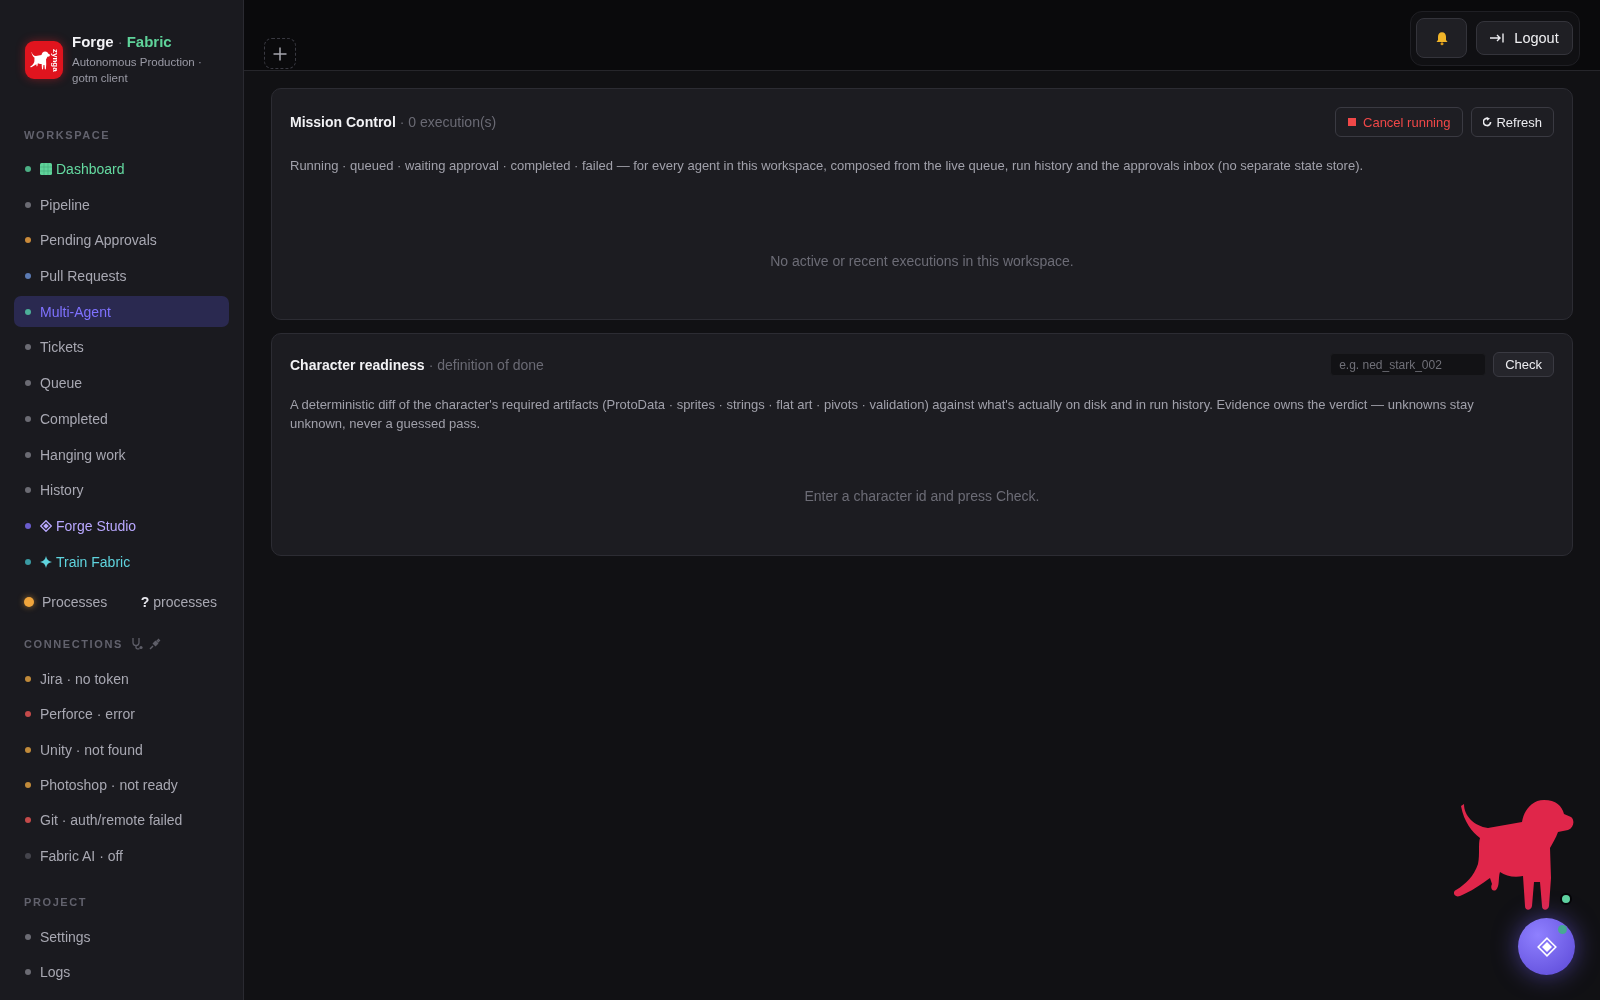 This screenshot has height=1000, width=1600. What do you see at coordinates (121, 205) in the screenshot?
I see `nav-item: Pipeline` at bounding box center [121, 205].